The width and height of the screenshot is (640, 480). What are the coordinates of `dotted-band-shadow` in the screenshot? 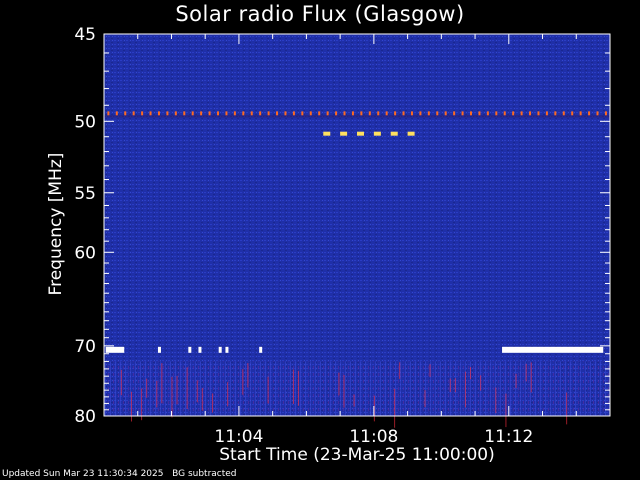 It's located at (357, 116).